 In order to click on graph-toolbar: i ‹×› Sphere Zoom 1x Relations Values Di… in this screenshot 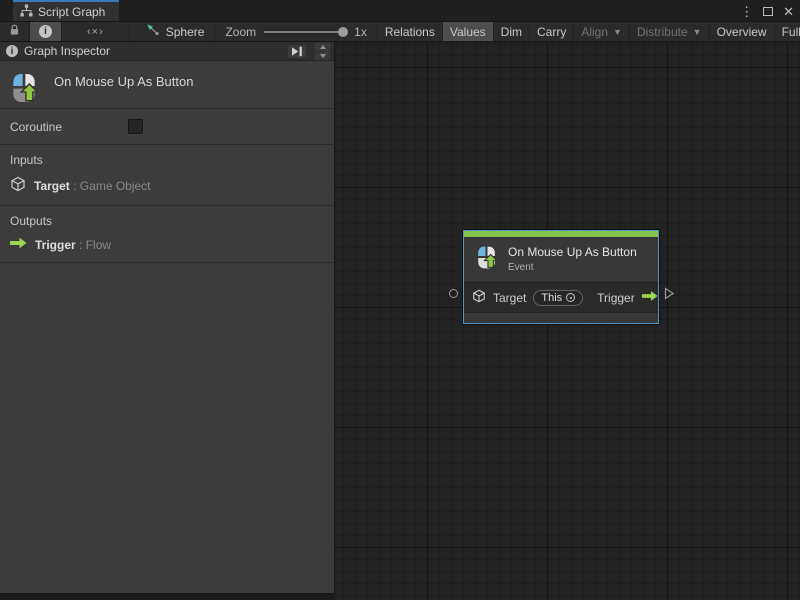, I will do `click(400, 32)`.